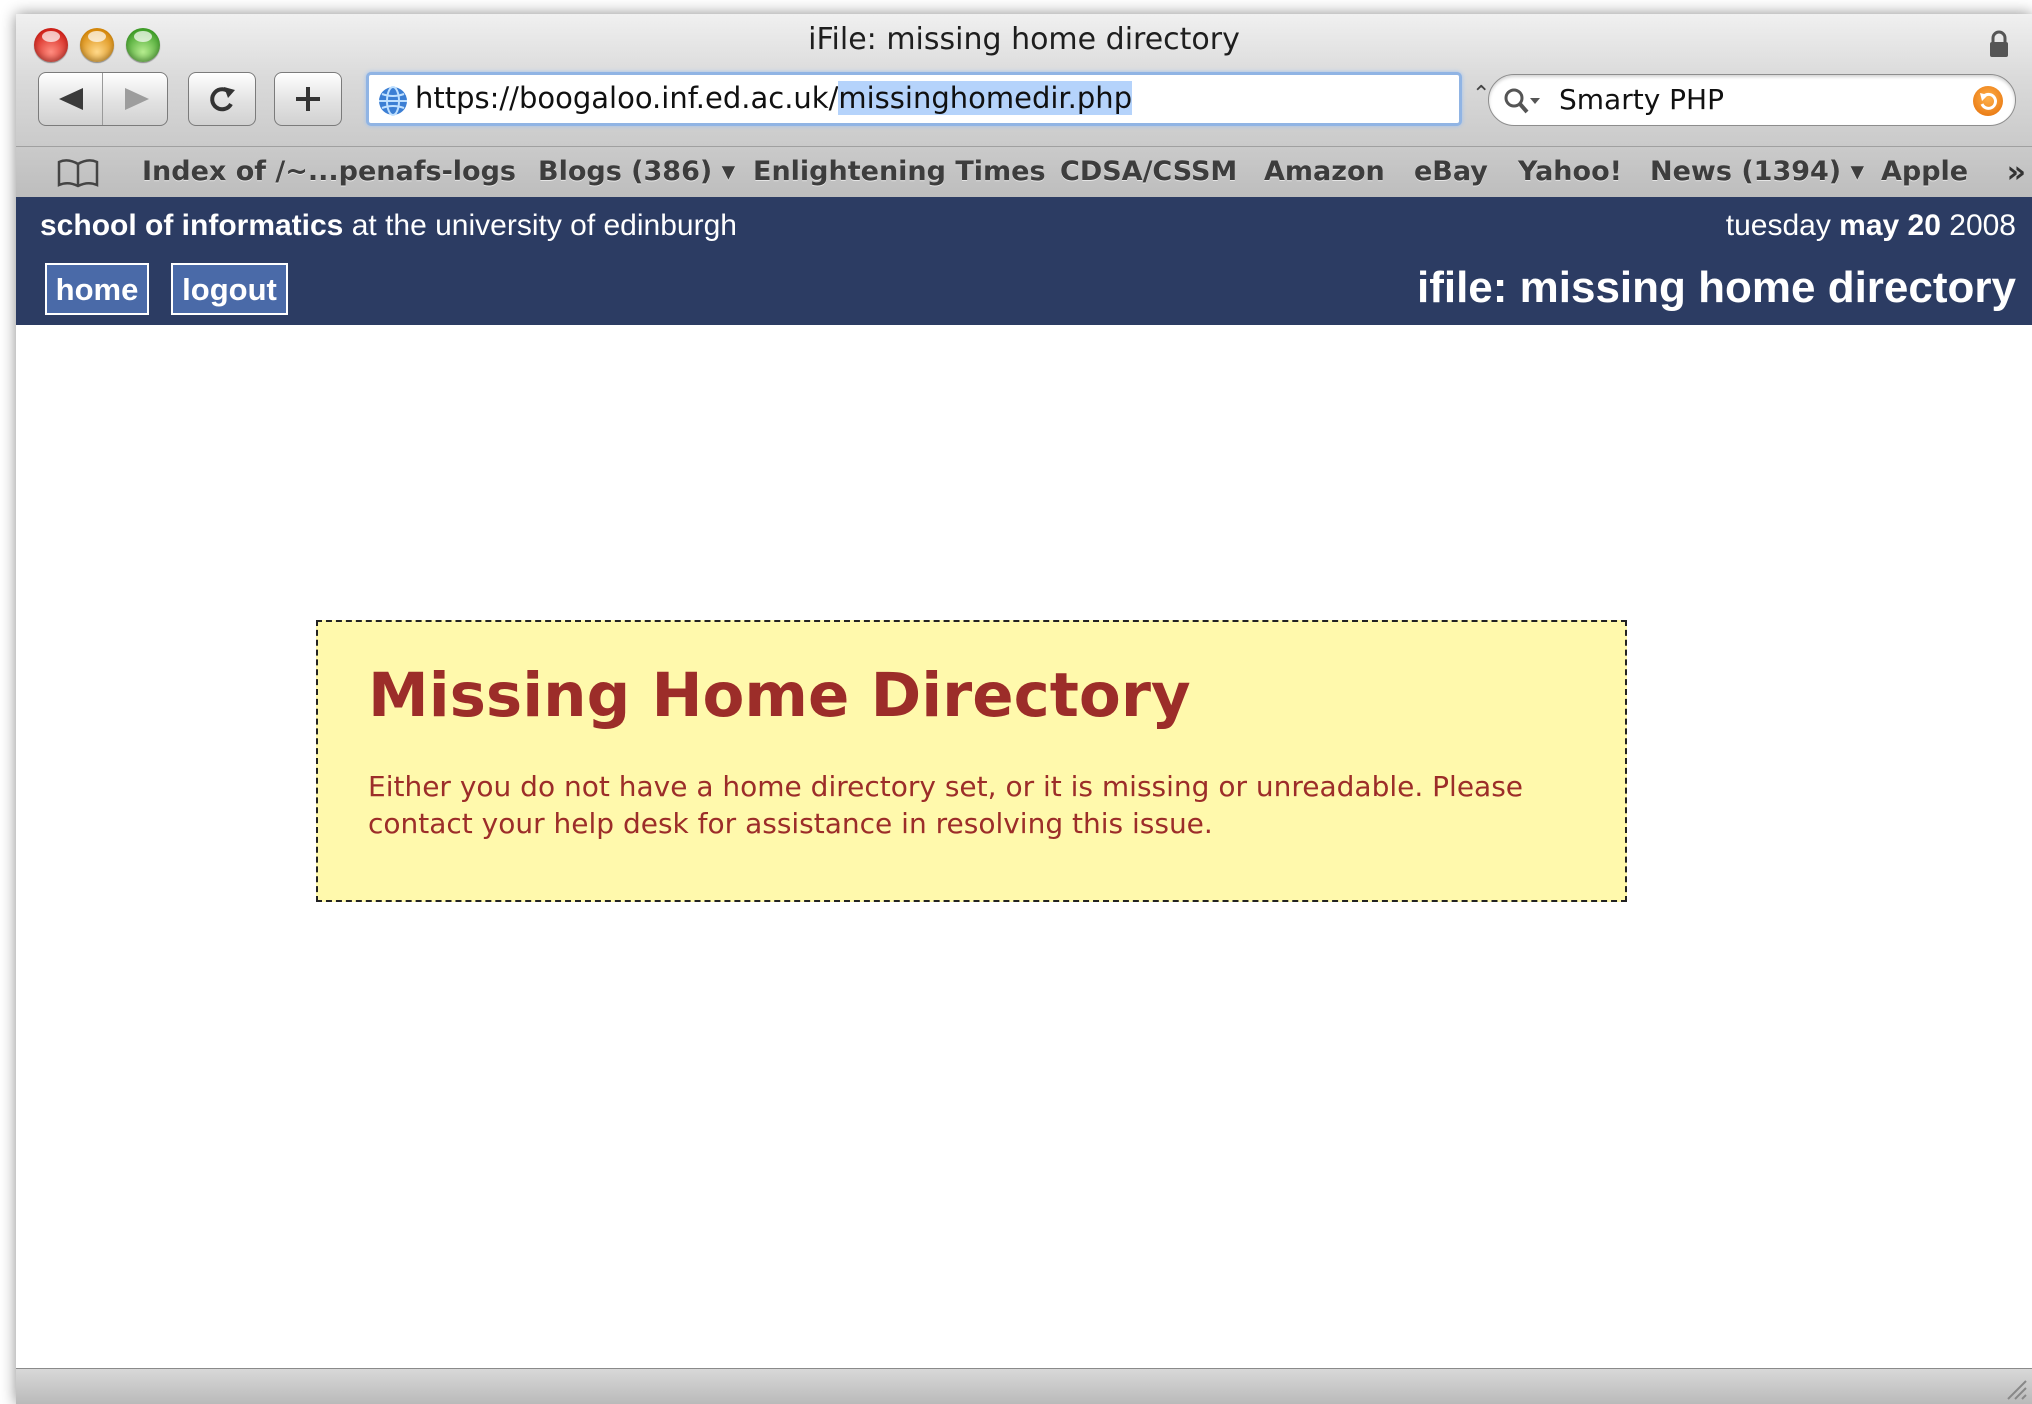 This screenshot has width=2032, height=1404. I want to click on url-selected-text: missinghomedir.php, so click(985, 98).